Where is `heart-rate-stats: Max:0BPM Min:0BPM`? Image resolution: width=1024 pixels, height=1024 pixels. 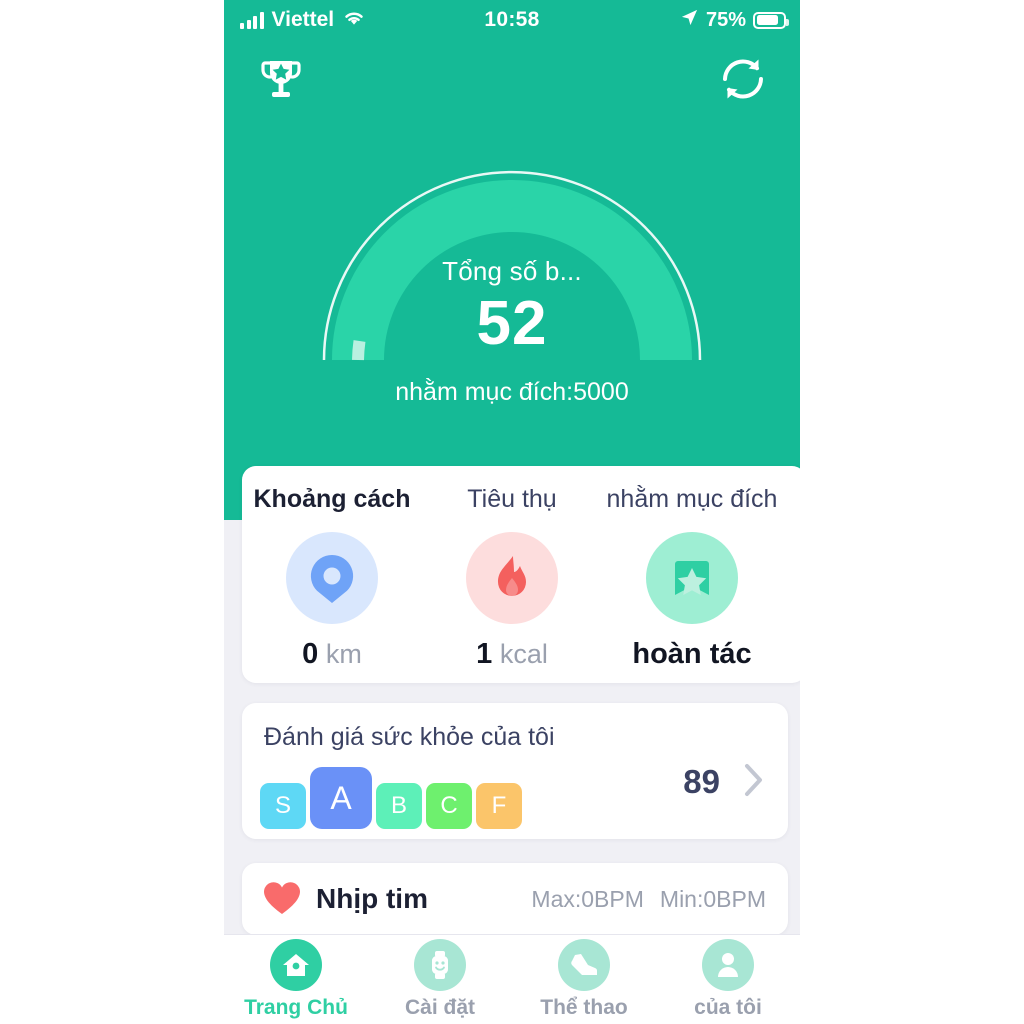 heart-rate-stats: Max:0BPM Min:0BPM is located at coordinates (648, 899).